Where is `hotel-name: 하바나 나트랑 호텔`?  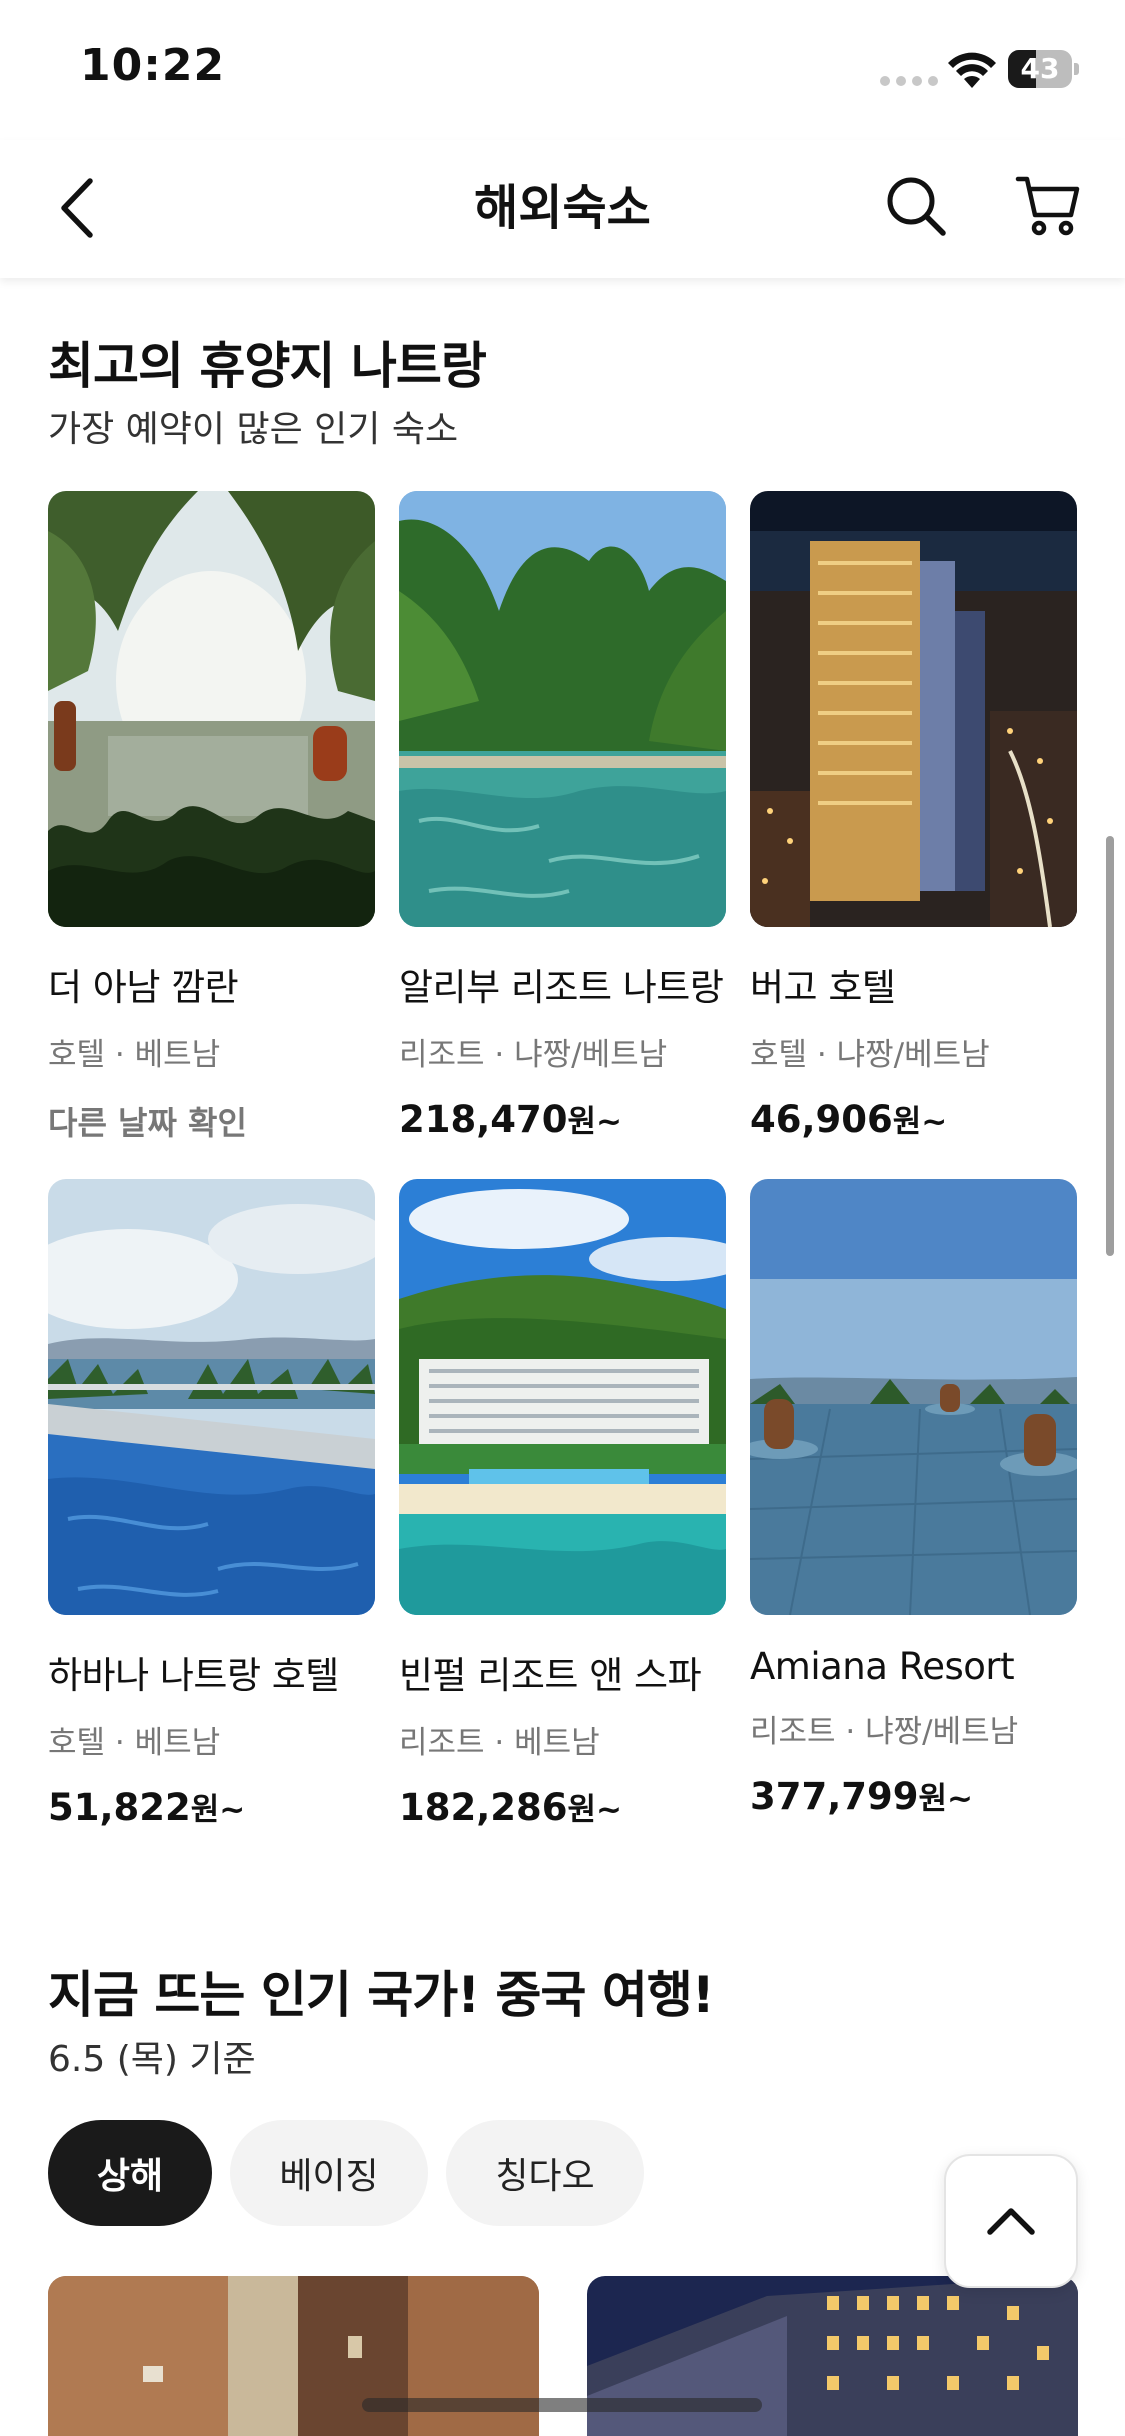 hotel-name: 하바나 나트랑 호텔 is located at coordinates (193, 1675).